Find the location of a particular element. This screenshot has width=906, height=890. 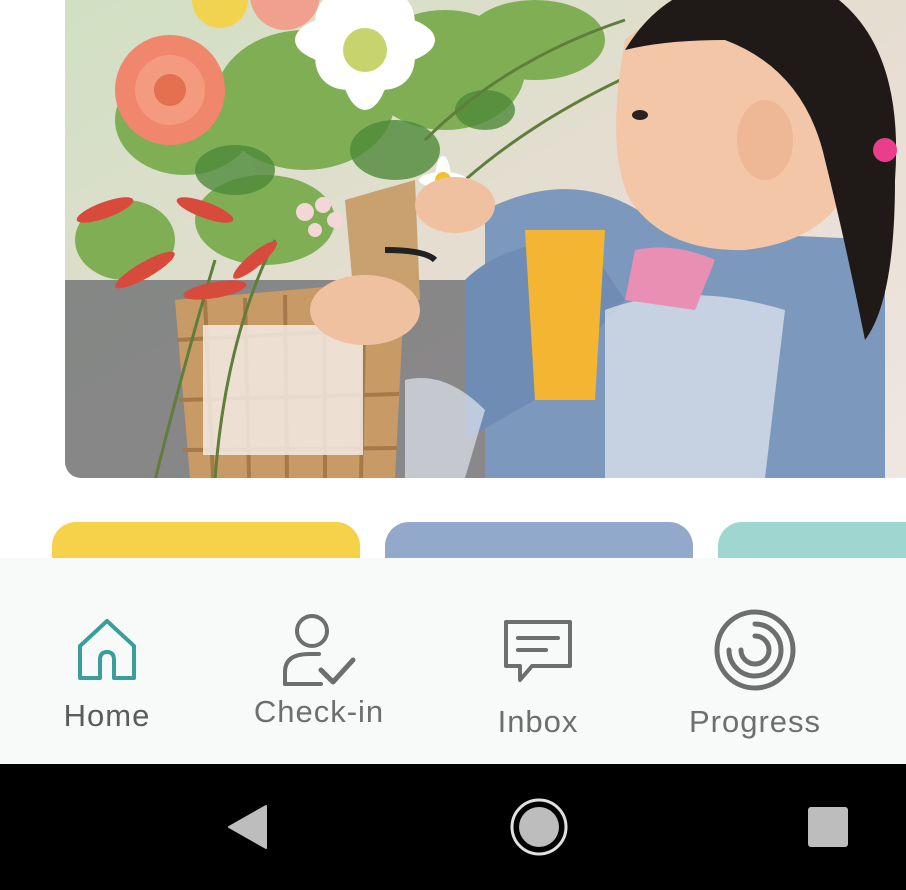

nav-item-home: Home is located at coordinates (108, 661).